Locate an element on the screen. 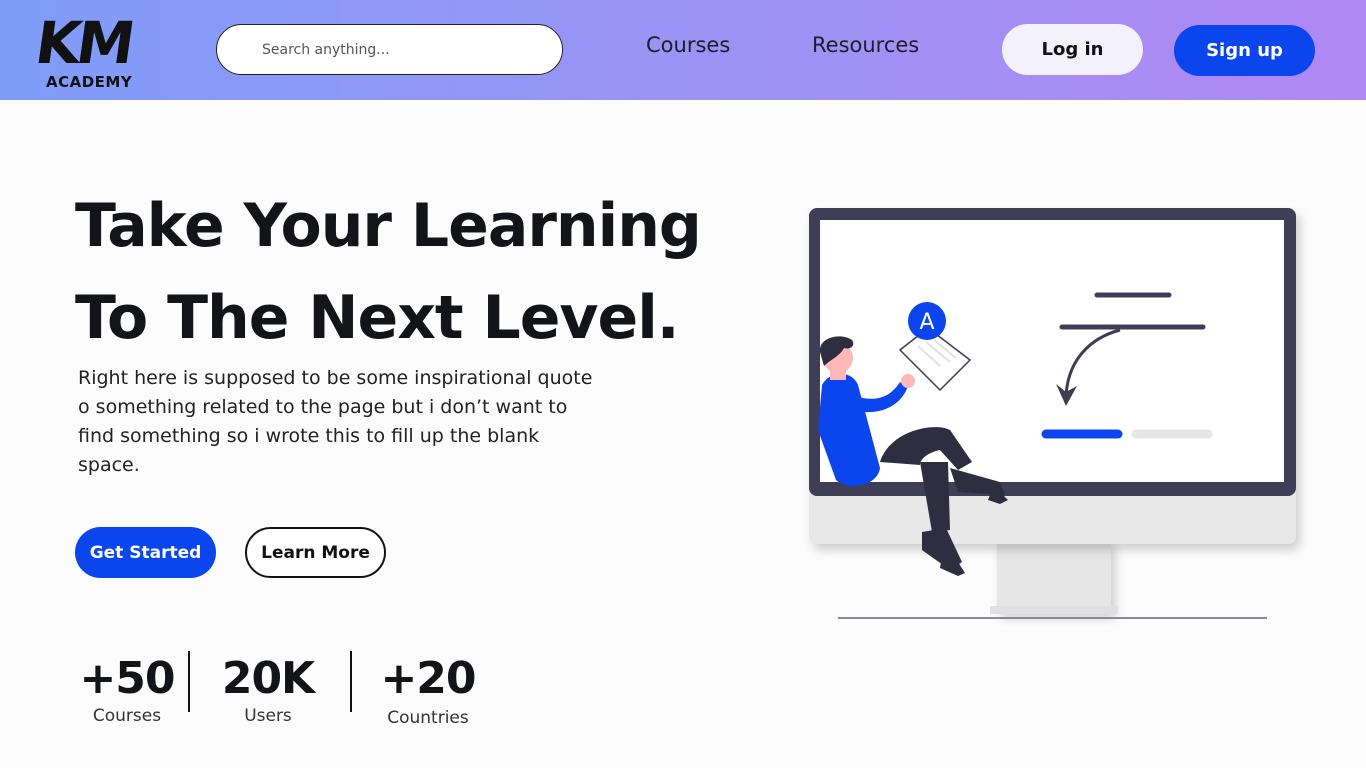  hero-title: Take Your Learning To The Next Level. is located at coordinates (425, 272).